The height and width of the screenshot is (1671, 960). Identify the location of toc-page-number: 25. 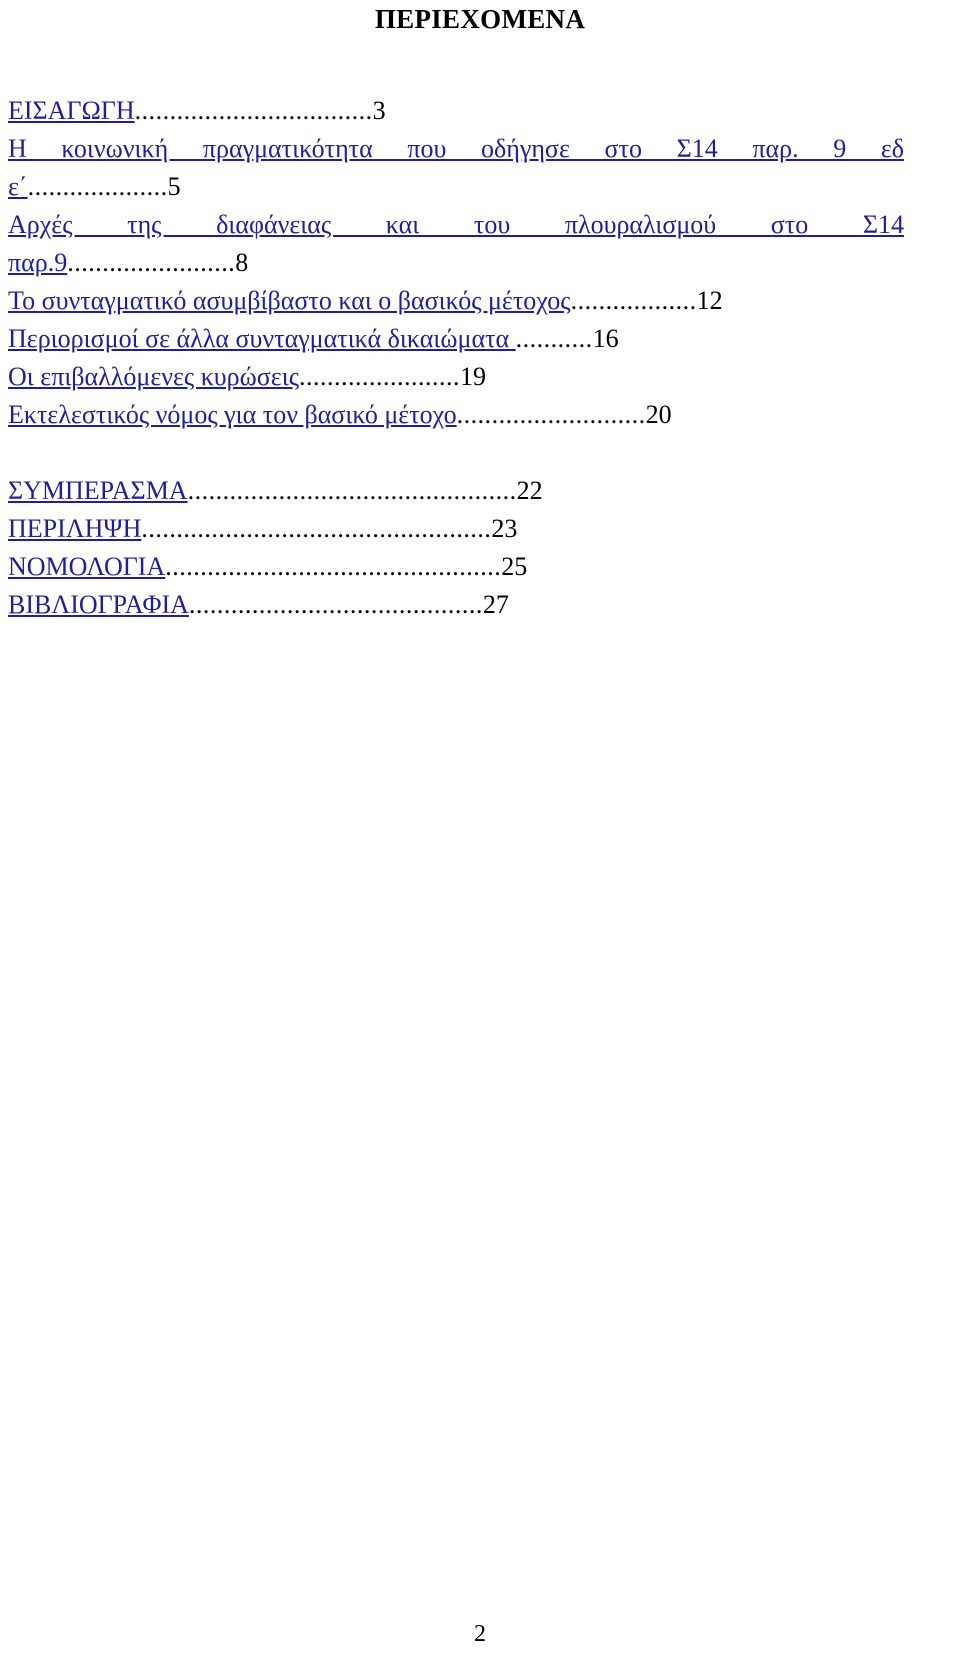
(514, 566).